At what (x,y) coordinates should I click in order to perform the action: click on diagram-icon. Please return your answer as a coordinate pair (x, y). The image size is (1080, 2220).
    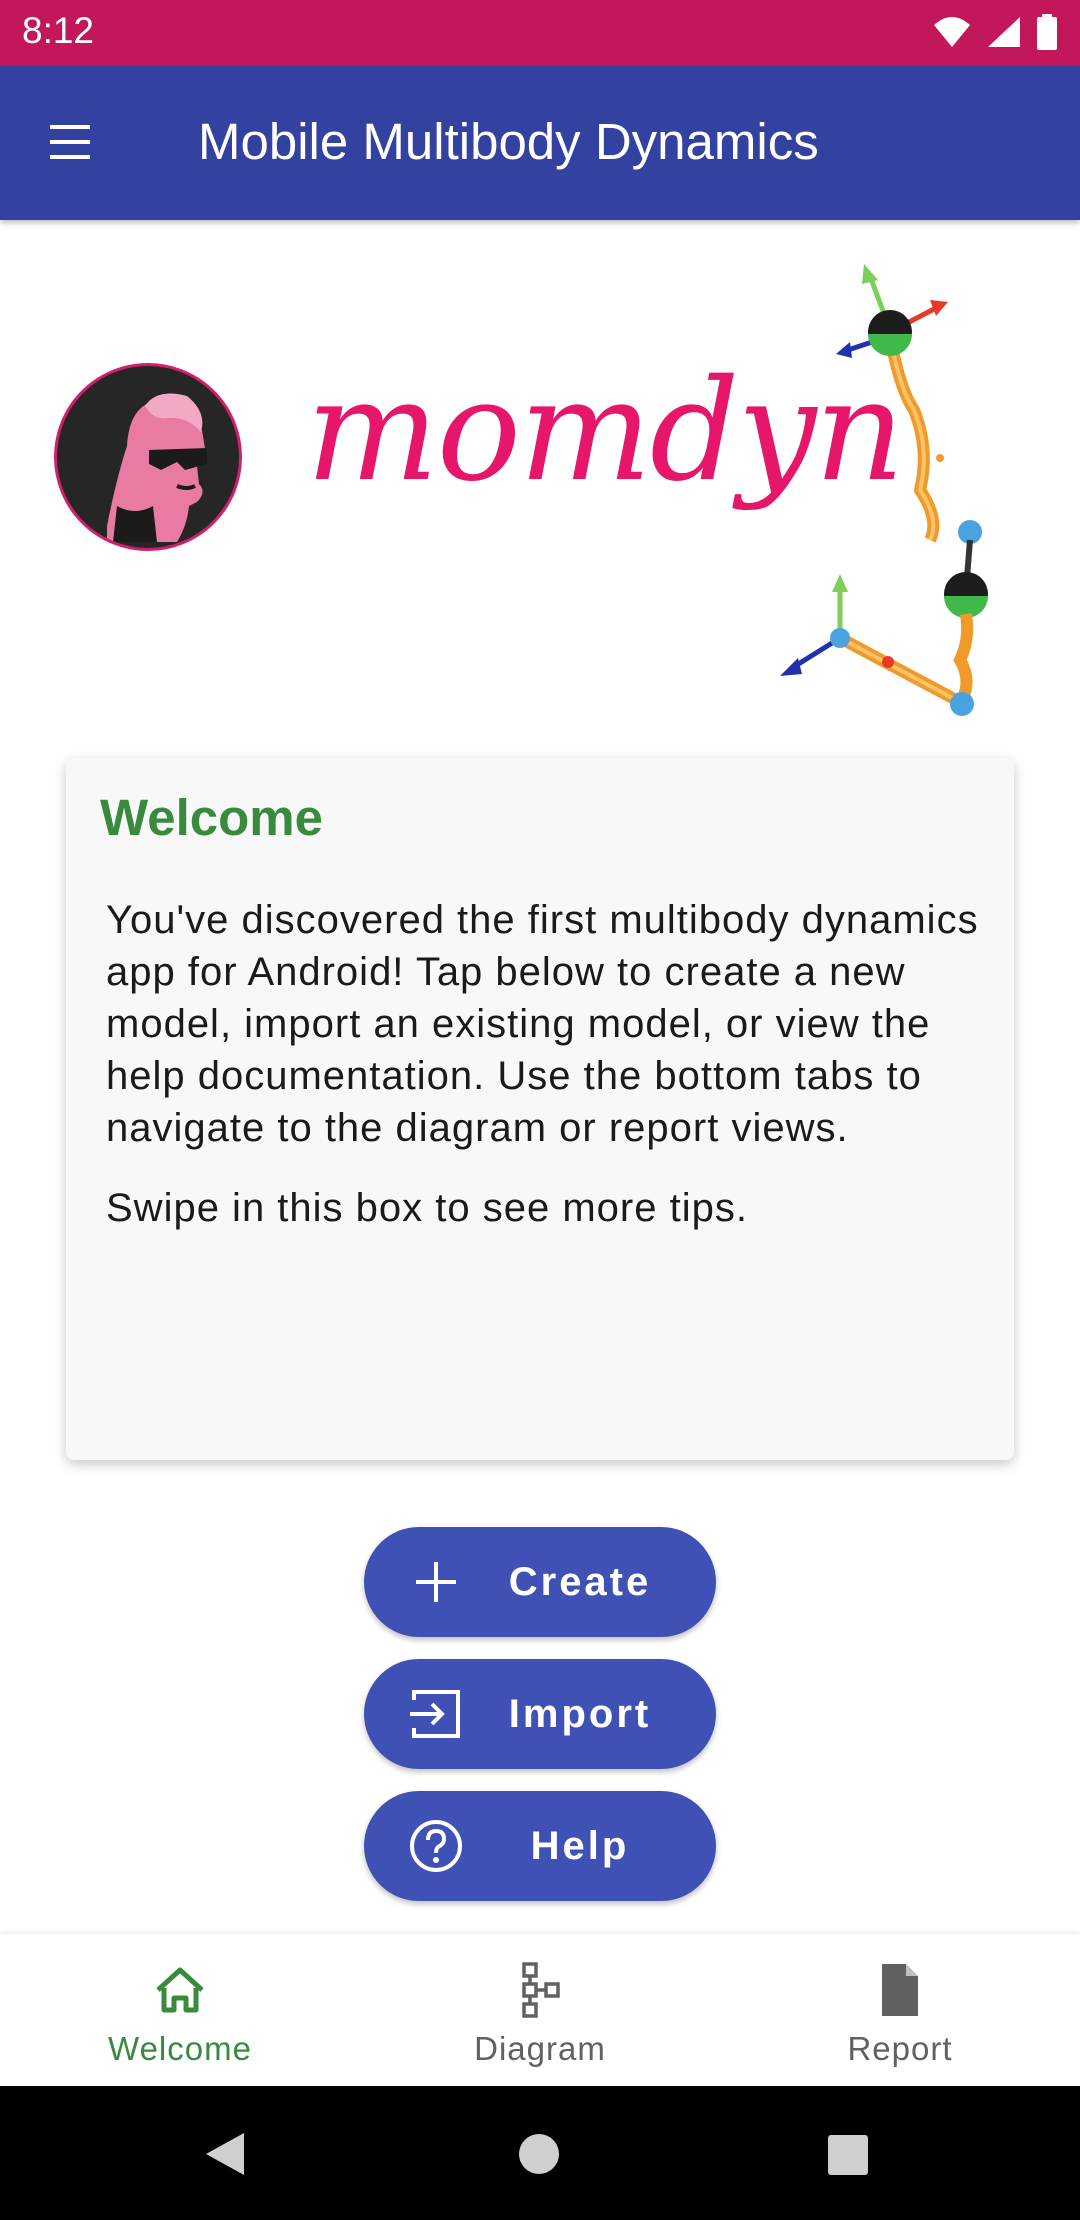
    Looking at the image, I should click on (541, 1990).